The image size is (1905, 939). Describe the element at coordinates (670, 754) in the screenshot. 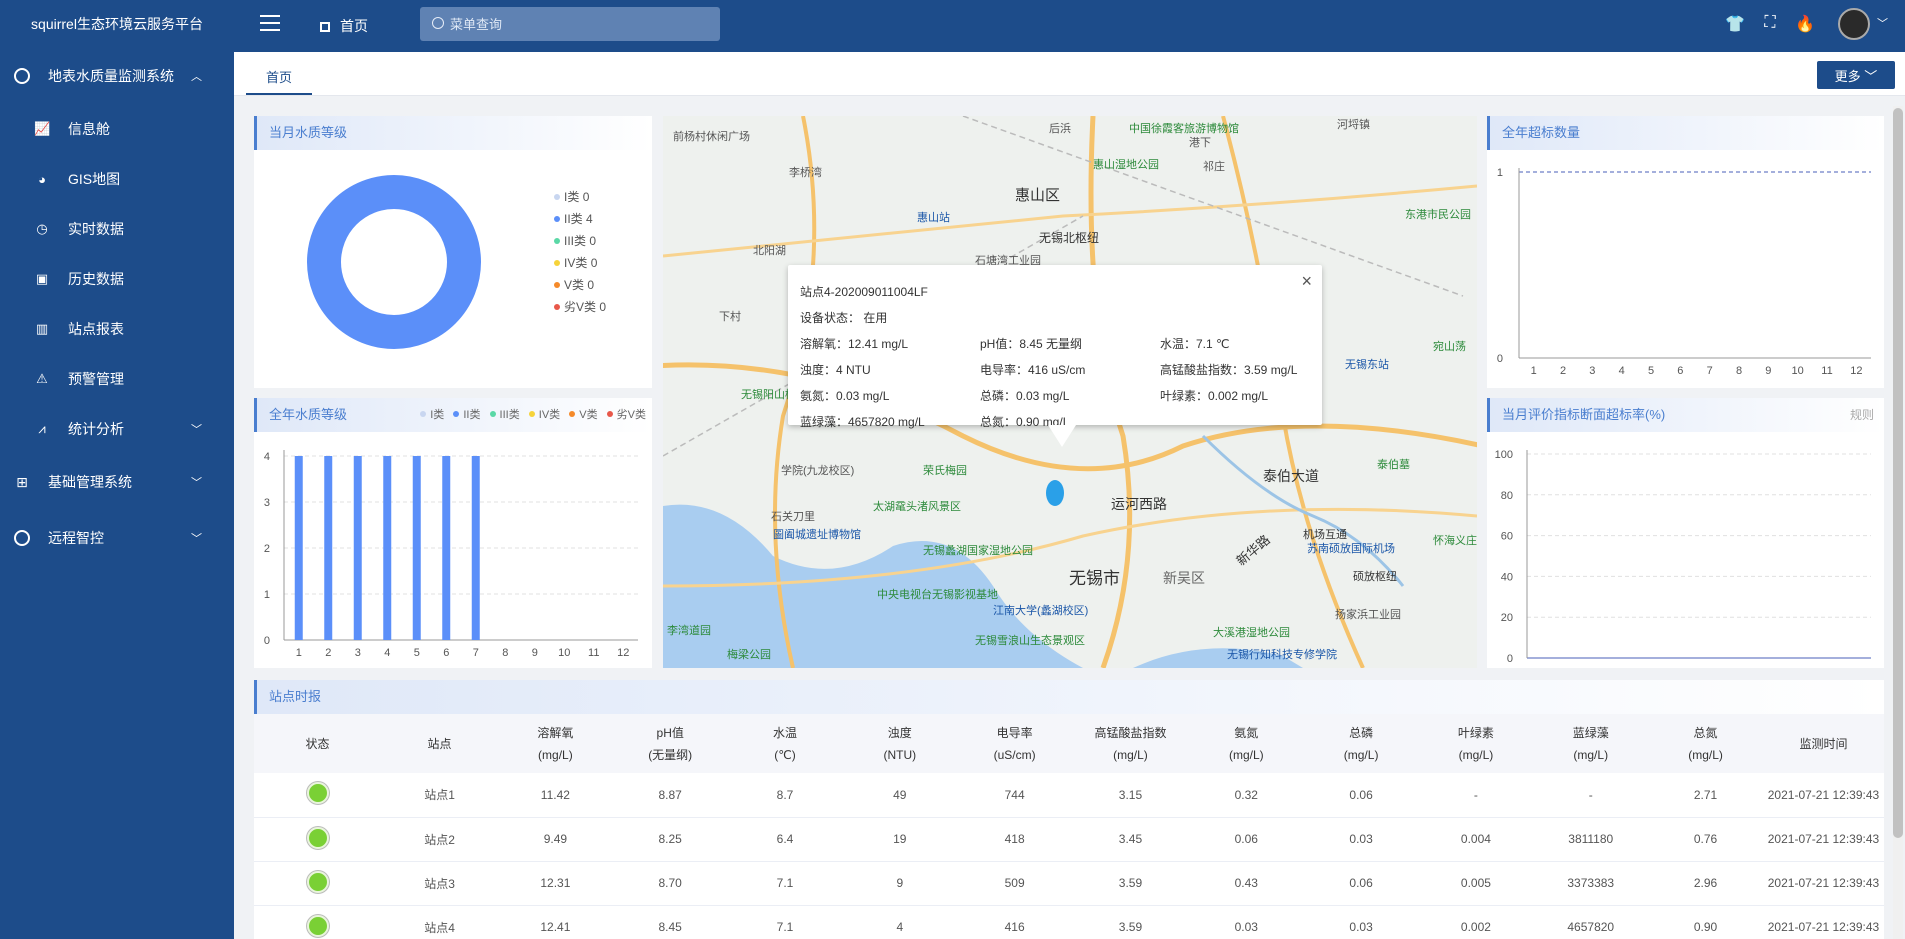

I see `column-header-unit: (无量纲)` at that location.